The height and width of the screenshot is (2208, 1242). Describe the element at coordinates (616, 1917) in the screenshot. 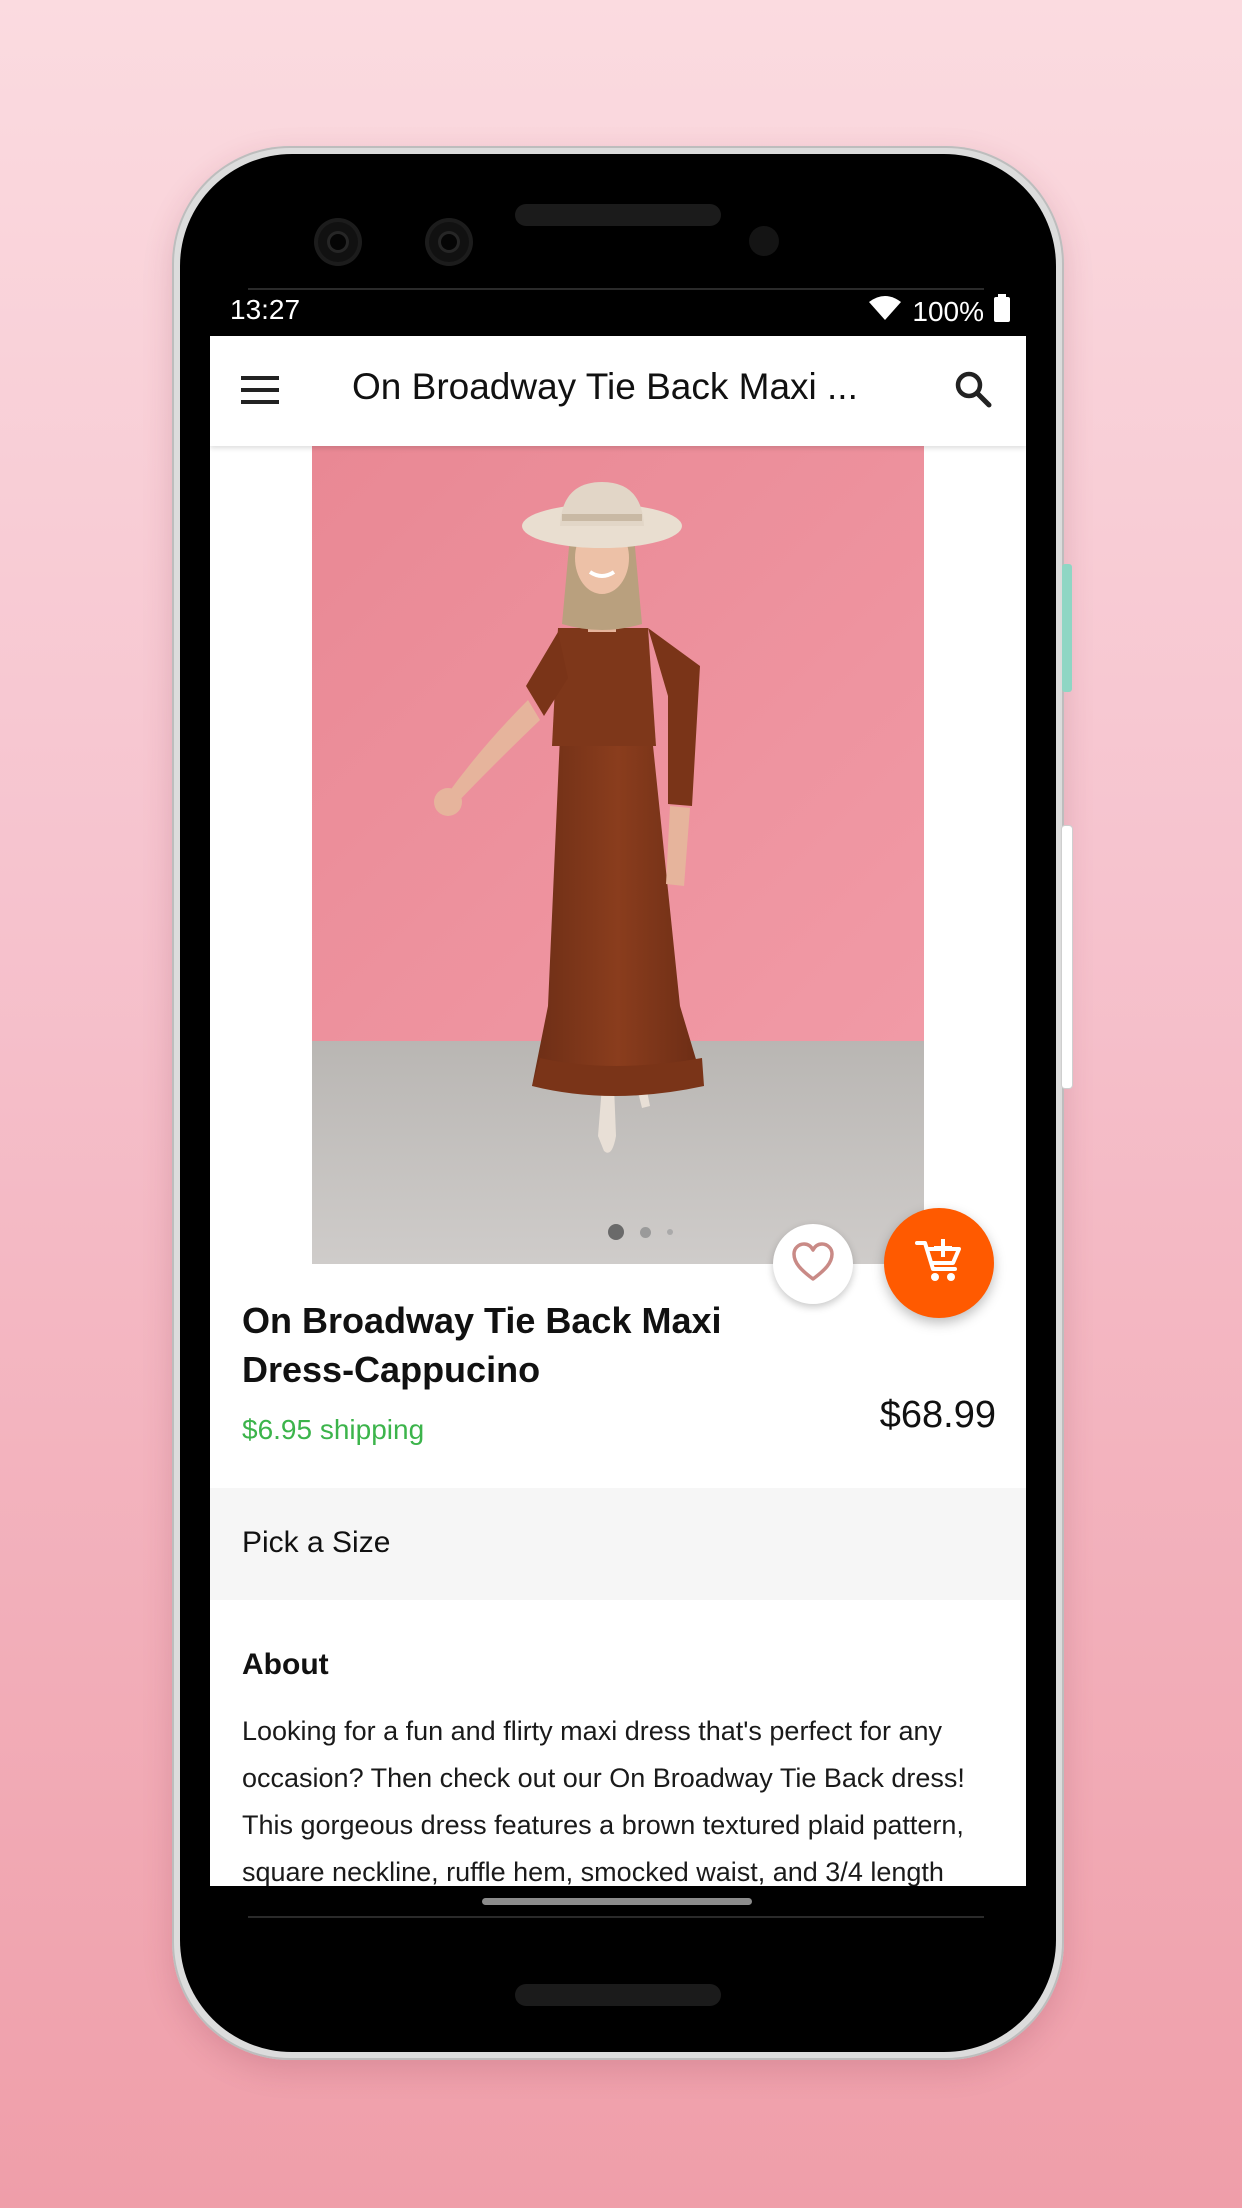

I see `bezel-divider` at that location.